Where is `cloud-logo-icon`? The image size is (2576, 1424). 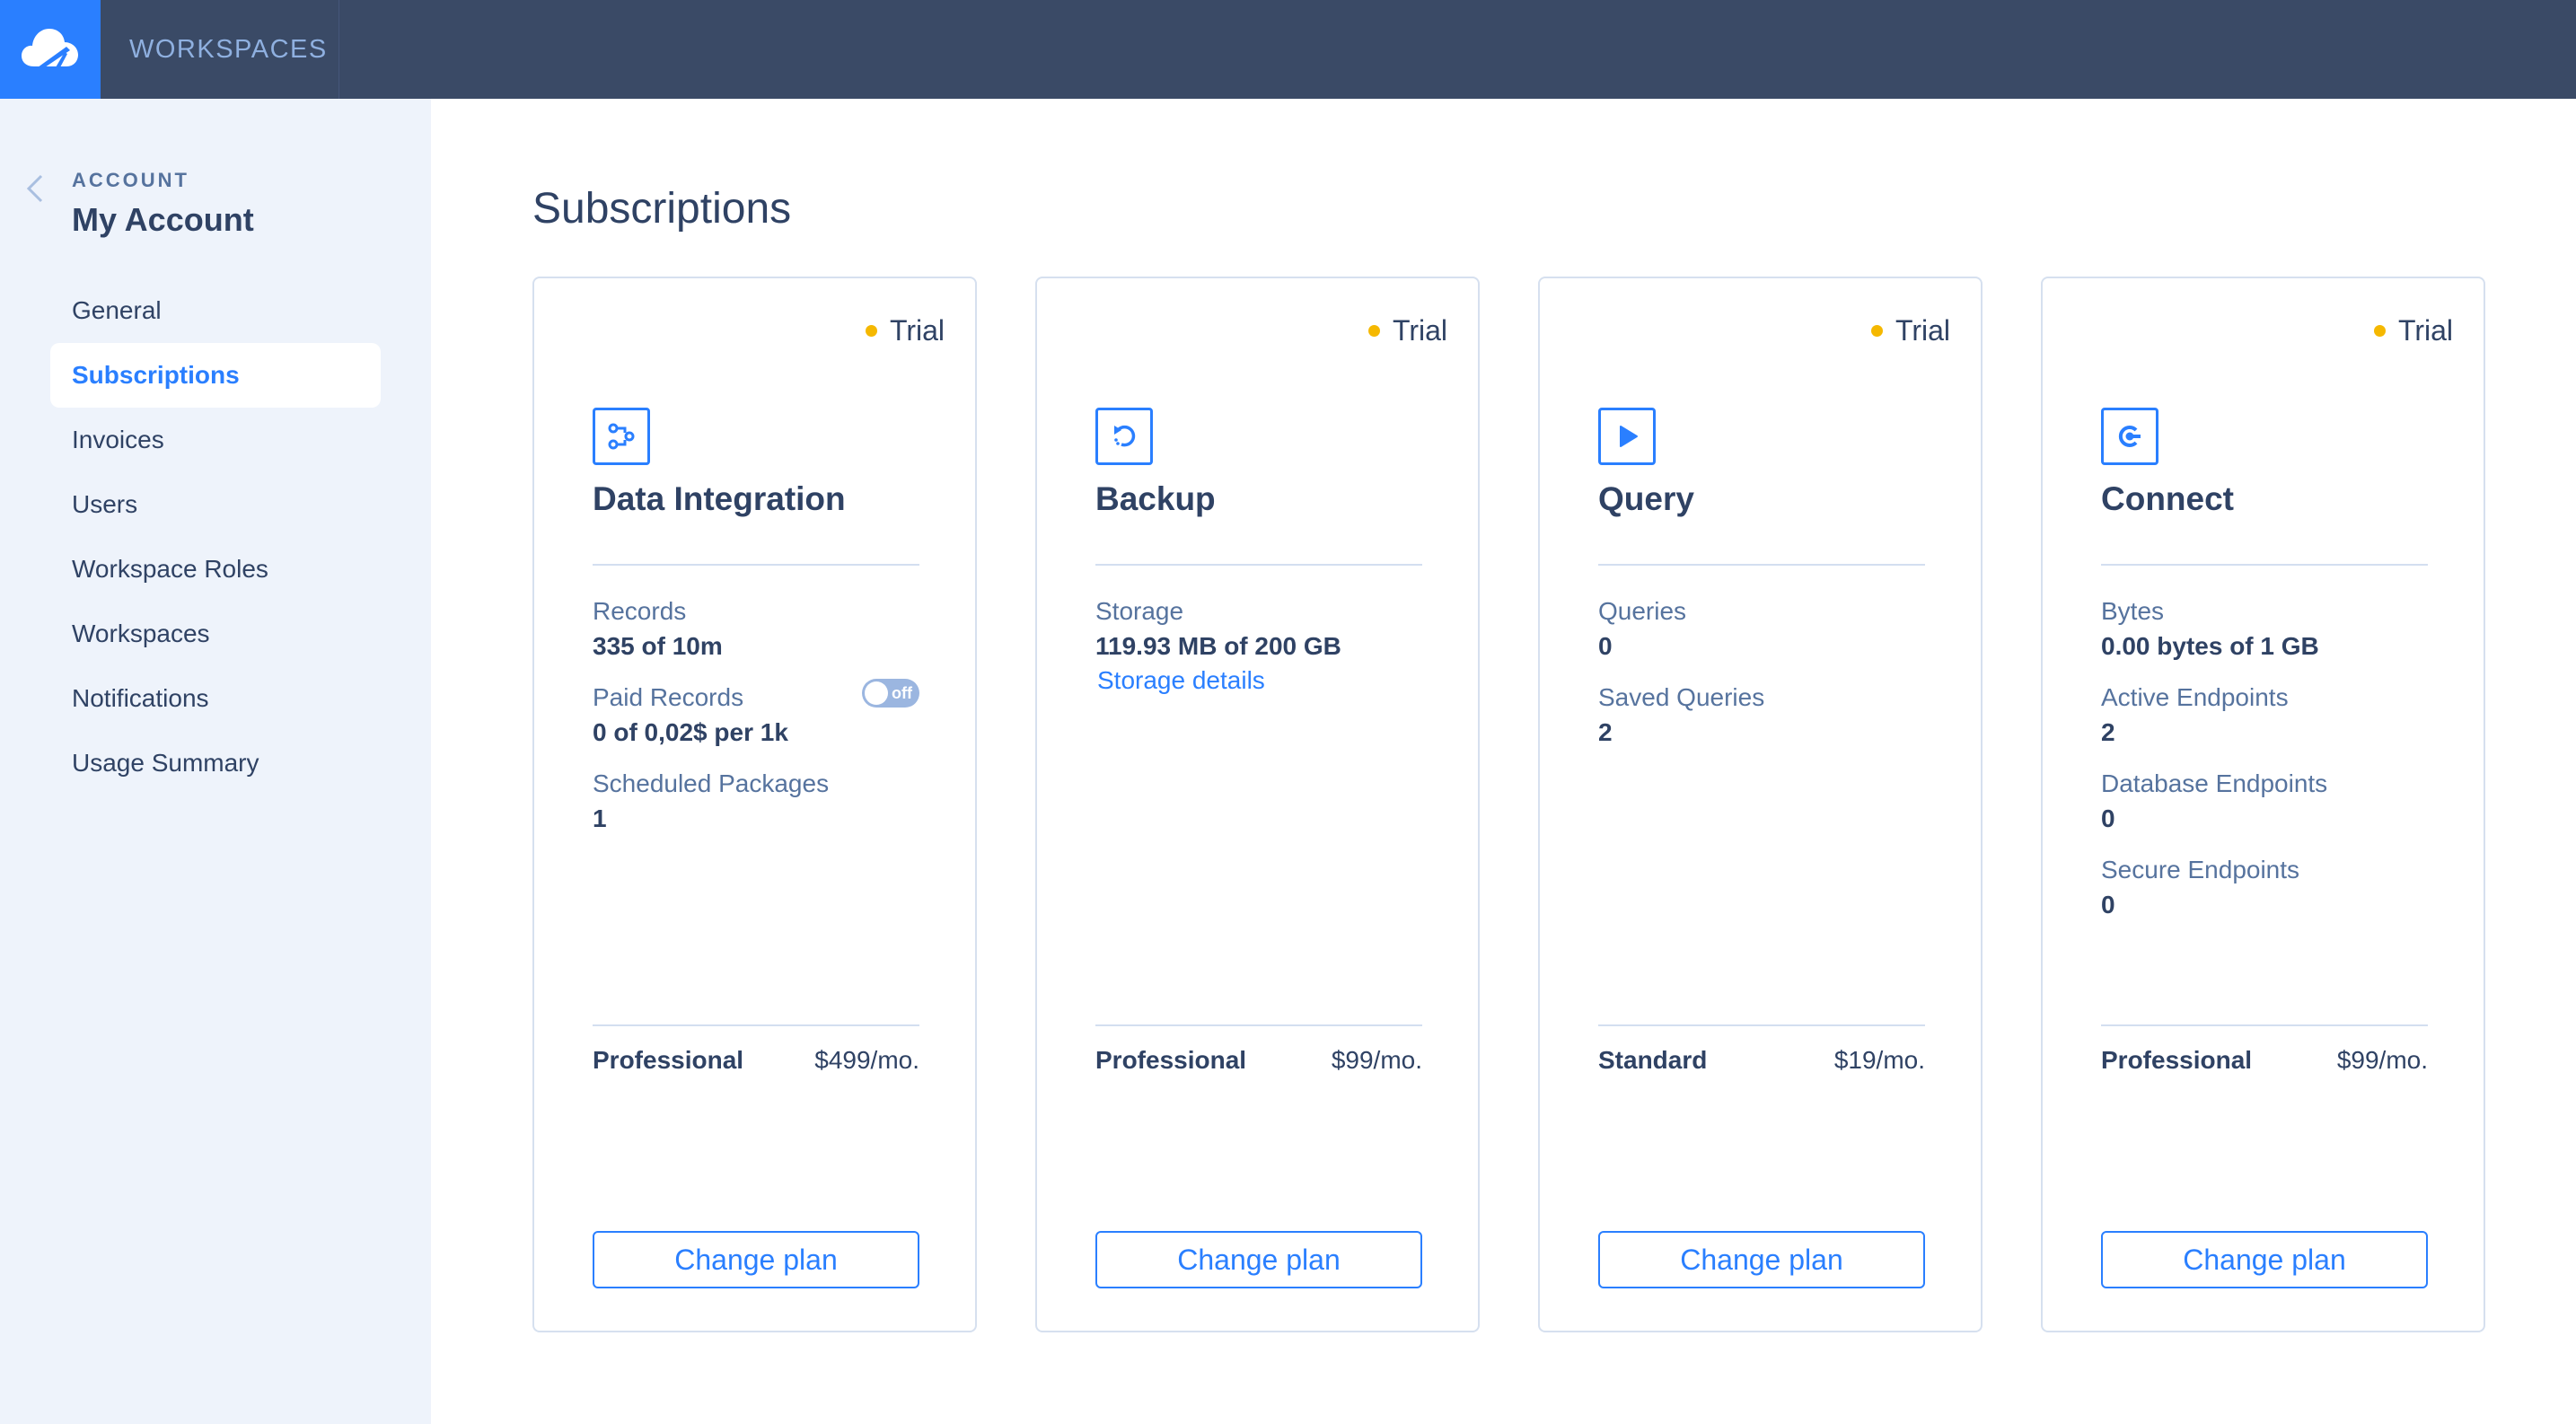 cloud-logo-icon is located at coordinates (50, 50).